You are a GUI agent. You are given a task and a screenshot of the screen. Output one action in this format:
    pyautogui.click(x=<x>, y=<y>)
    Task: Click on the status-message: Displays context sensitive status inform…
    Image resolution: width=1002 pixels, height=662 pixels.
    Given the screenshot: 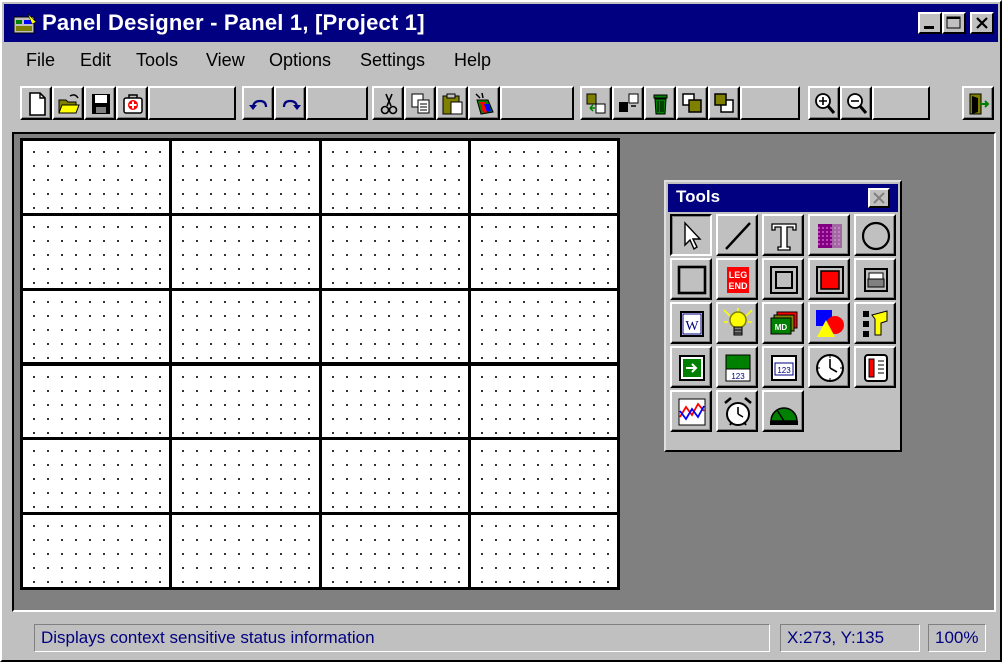 What is the action you would take?
    pyautogui.click(x=402, y=638)
    